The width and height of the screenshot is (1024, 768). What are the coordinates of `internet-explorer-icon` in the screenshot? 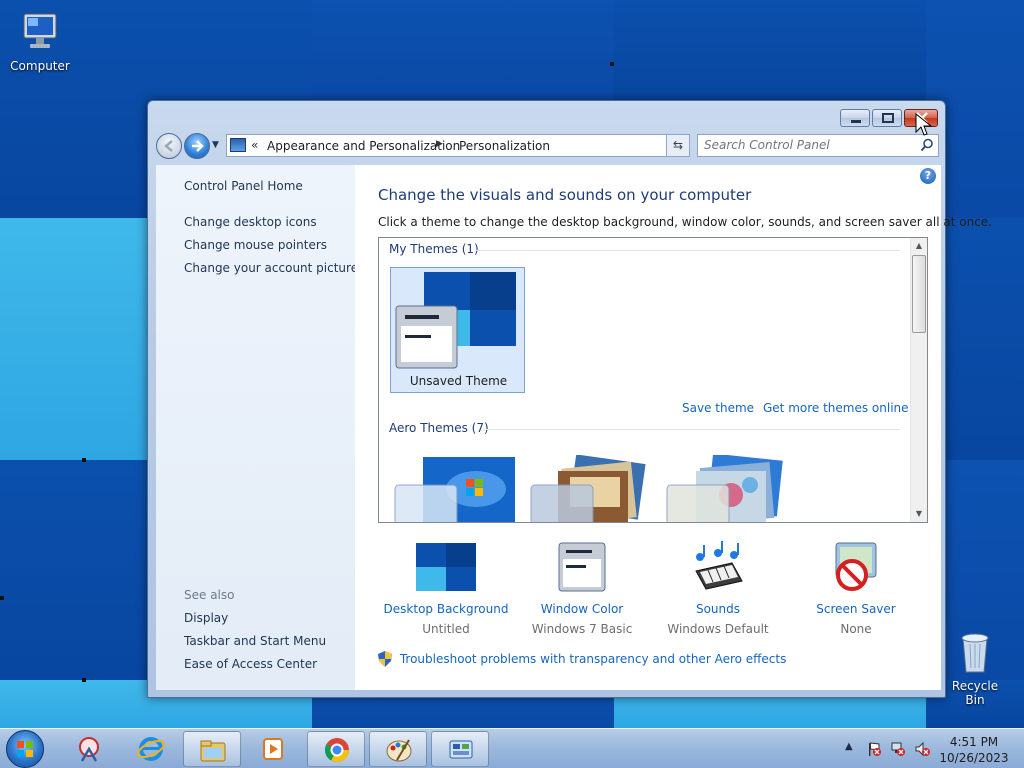 It's located at (151, 749).